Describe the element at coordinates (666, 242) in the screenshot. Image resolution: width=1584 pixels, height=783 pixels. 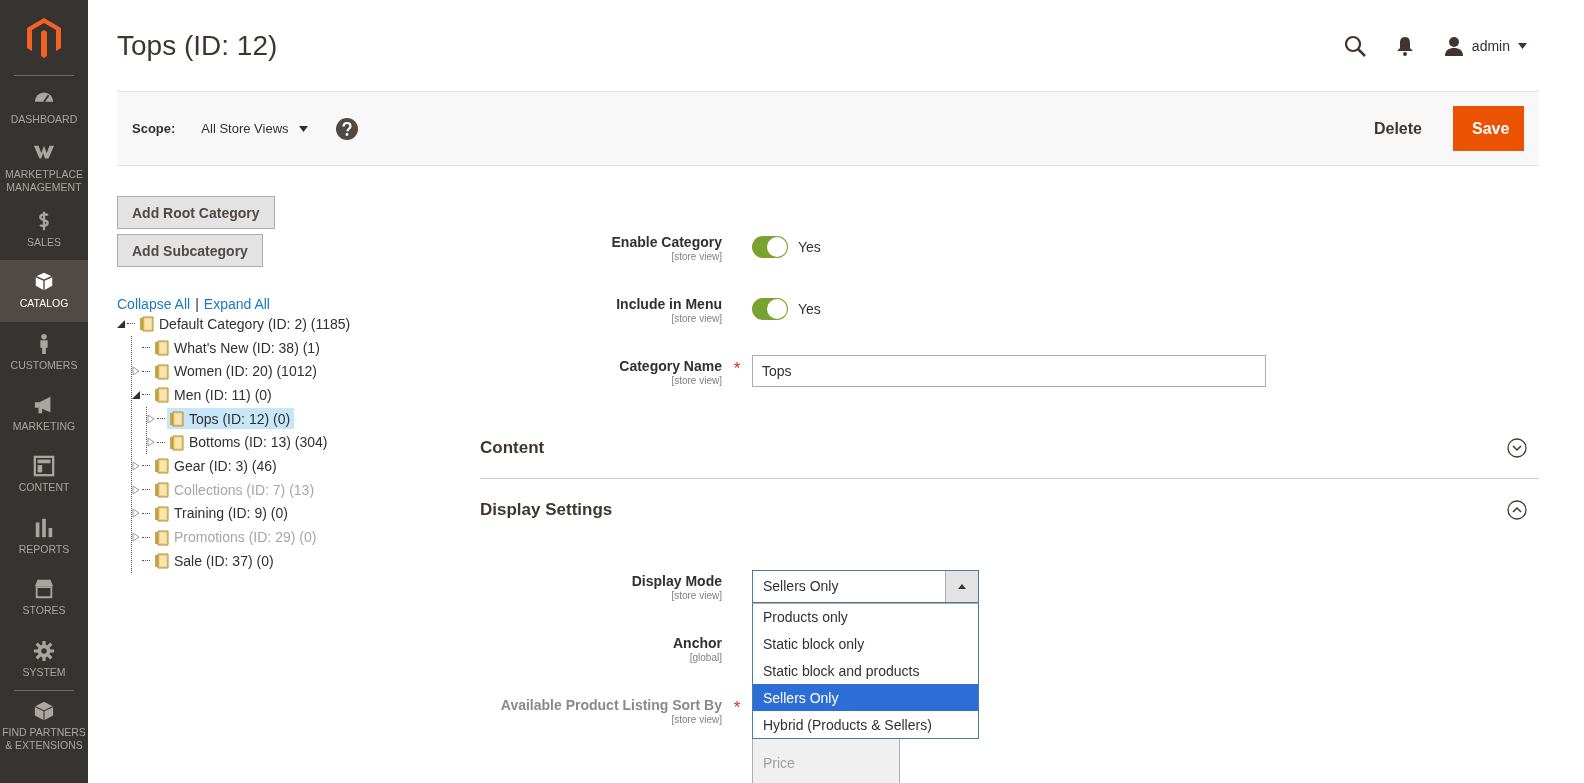
I see `field-label: Enable Category` at that location.